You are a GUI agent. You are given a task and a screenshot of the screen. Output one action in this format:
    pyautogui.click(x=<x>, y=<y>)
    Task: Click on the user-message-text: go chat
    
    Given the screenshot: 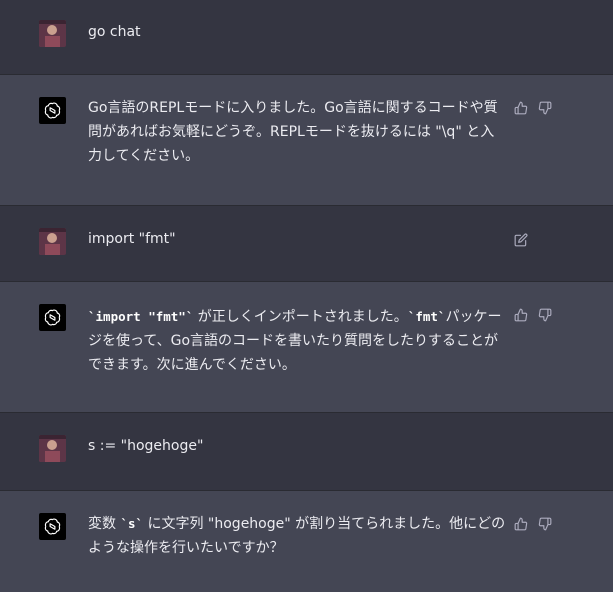 What is the action you would take?
    pyautogui.click(x=114, y=32)
    